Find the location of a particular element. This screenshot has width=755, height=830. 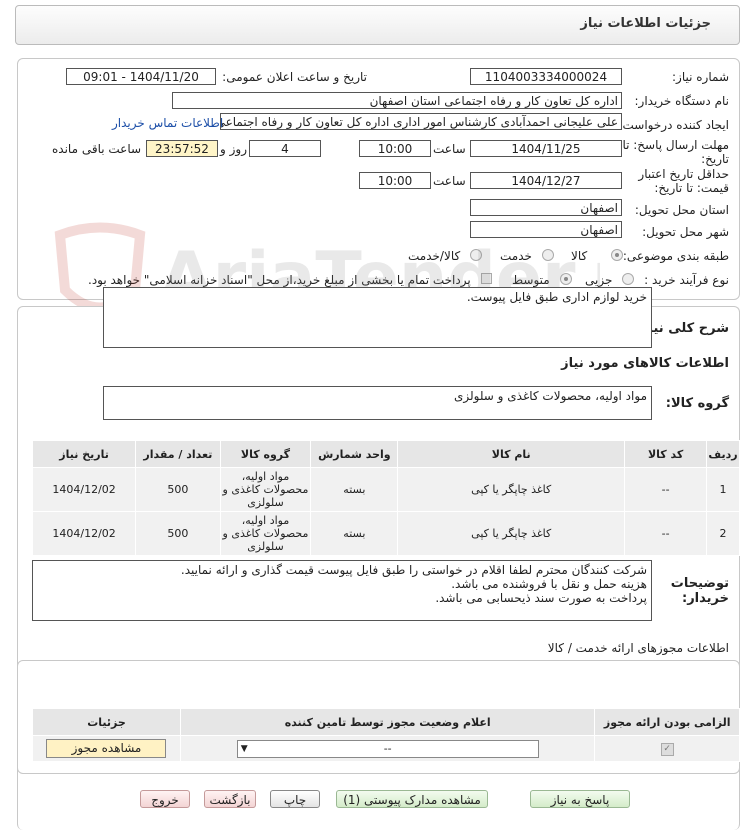

table-row: ✓ -- ▼ مشاهده مجوز is located at coordinates (386, 748).